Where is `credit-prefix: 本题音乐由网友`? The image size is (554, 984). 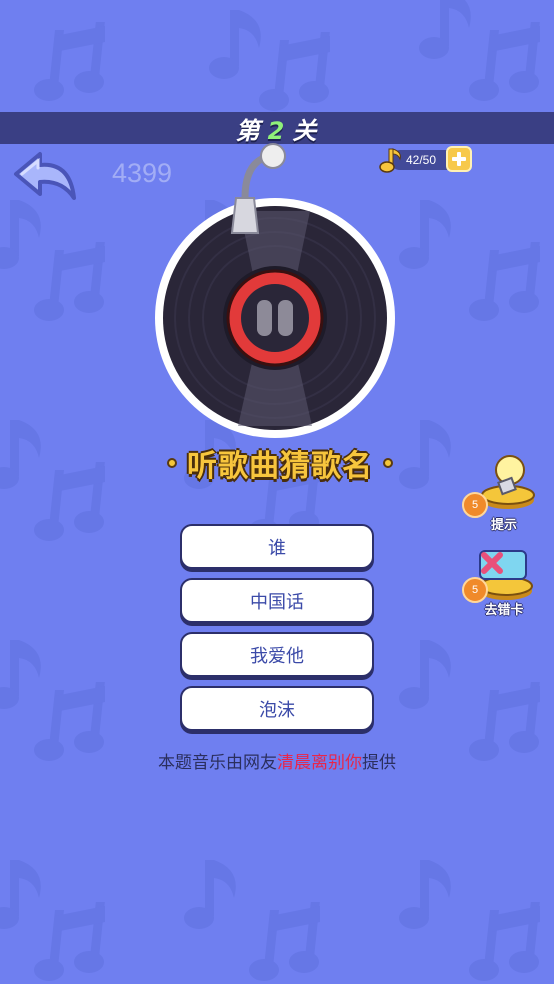 credit-prefix: 本题音乐由网友 is located at coordinates (217, 763).